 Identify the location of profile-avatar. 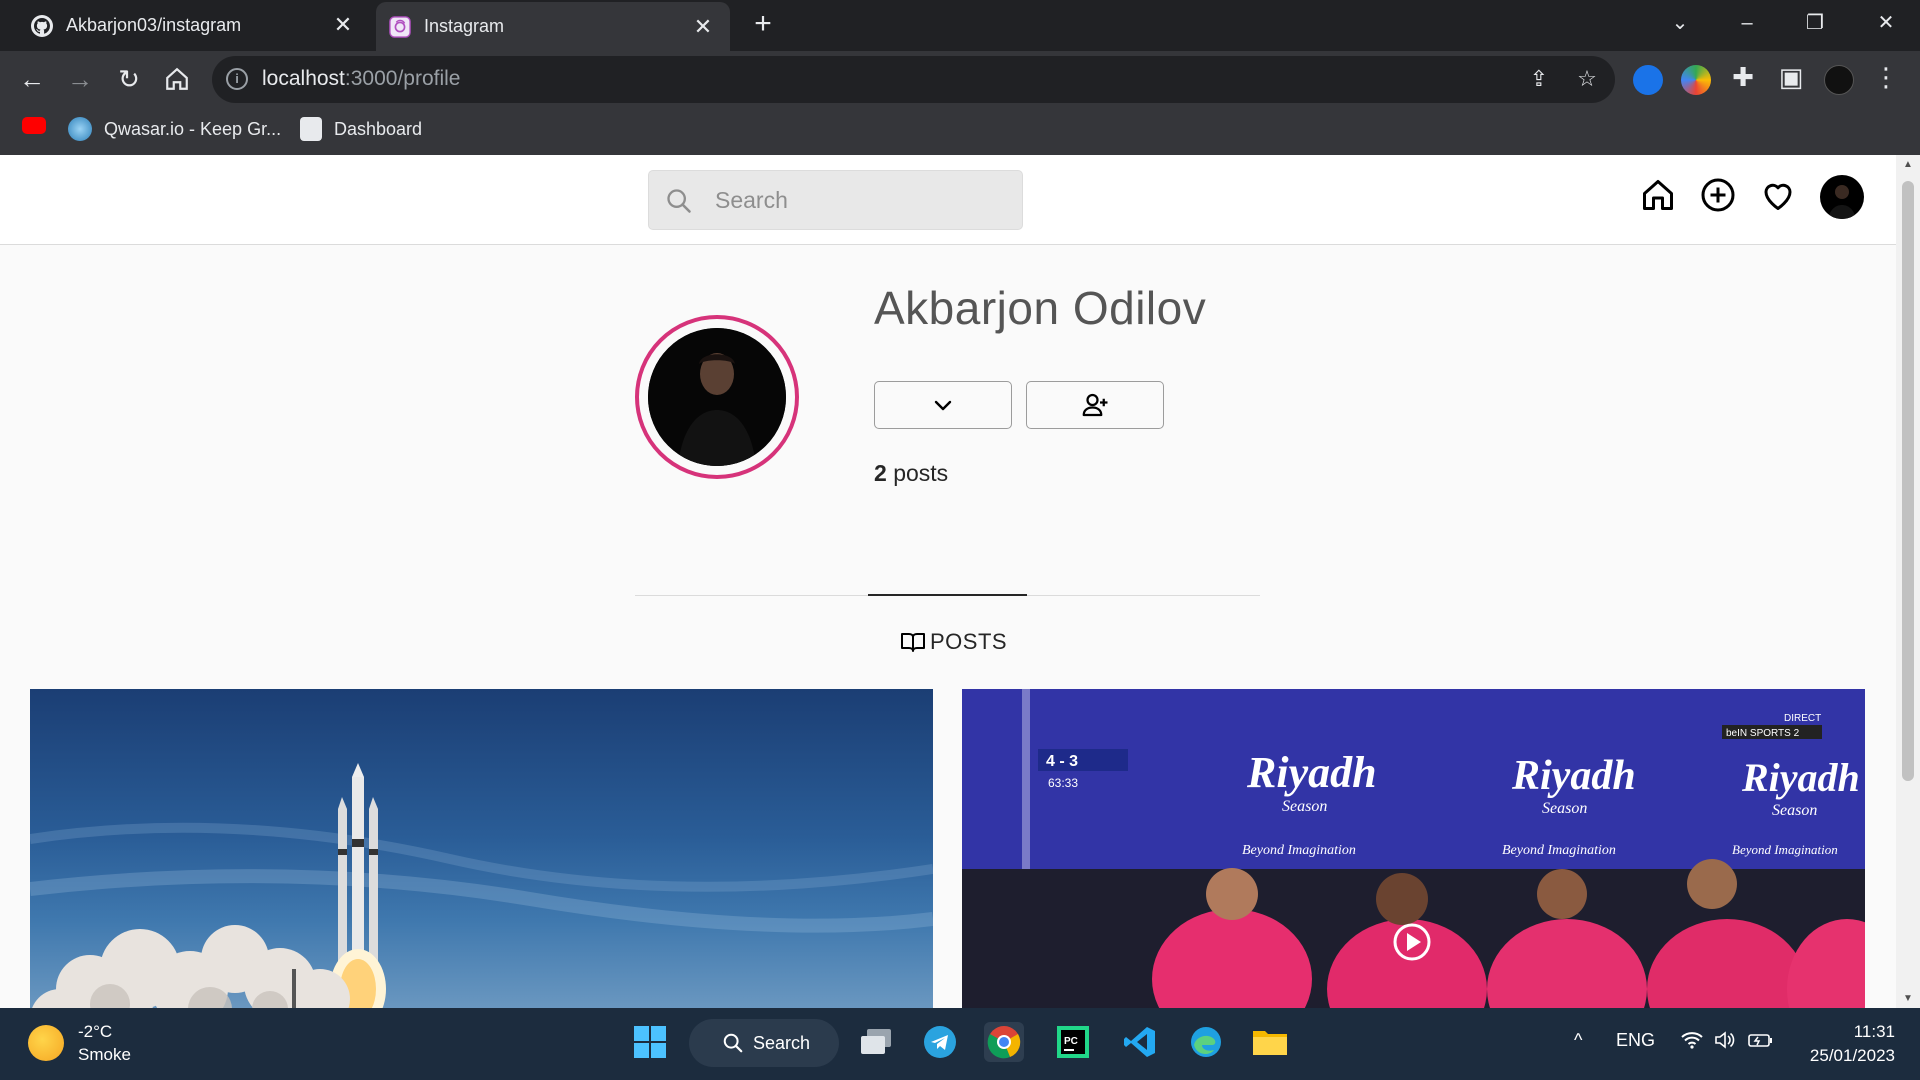
(717, 397).